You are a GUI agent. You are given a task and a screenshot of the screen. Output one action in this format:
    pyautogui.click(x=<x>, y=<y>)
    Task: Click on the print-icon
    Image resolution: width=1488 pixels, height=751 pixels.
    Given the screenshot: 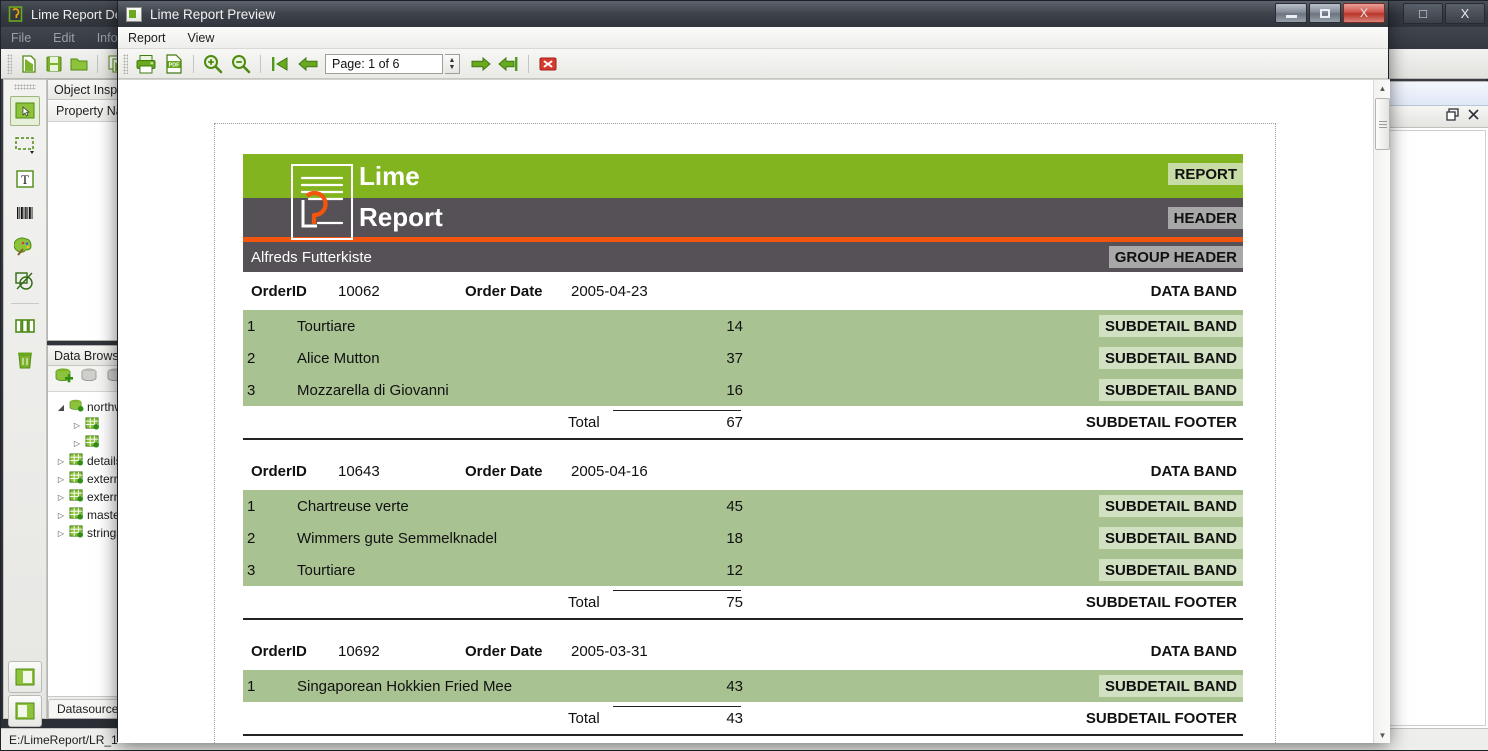 What is the action you would take?
    pyautogui.click(x=146, y=64)
    